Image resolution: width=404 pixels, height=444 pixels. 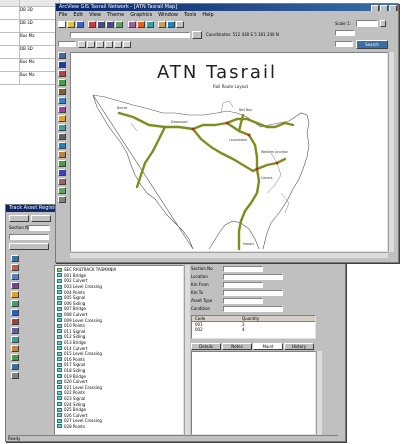 What do you see at coordinates (237, 346) in the screenshot?
I see `tab-notes: Notes` at bounding box center [237, 346].